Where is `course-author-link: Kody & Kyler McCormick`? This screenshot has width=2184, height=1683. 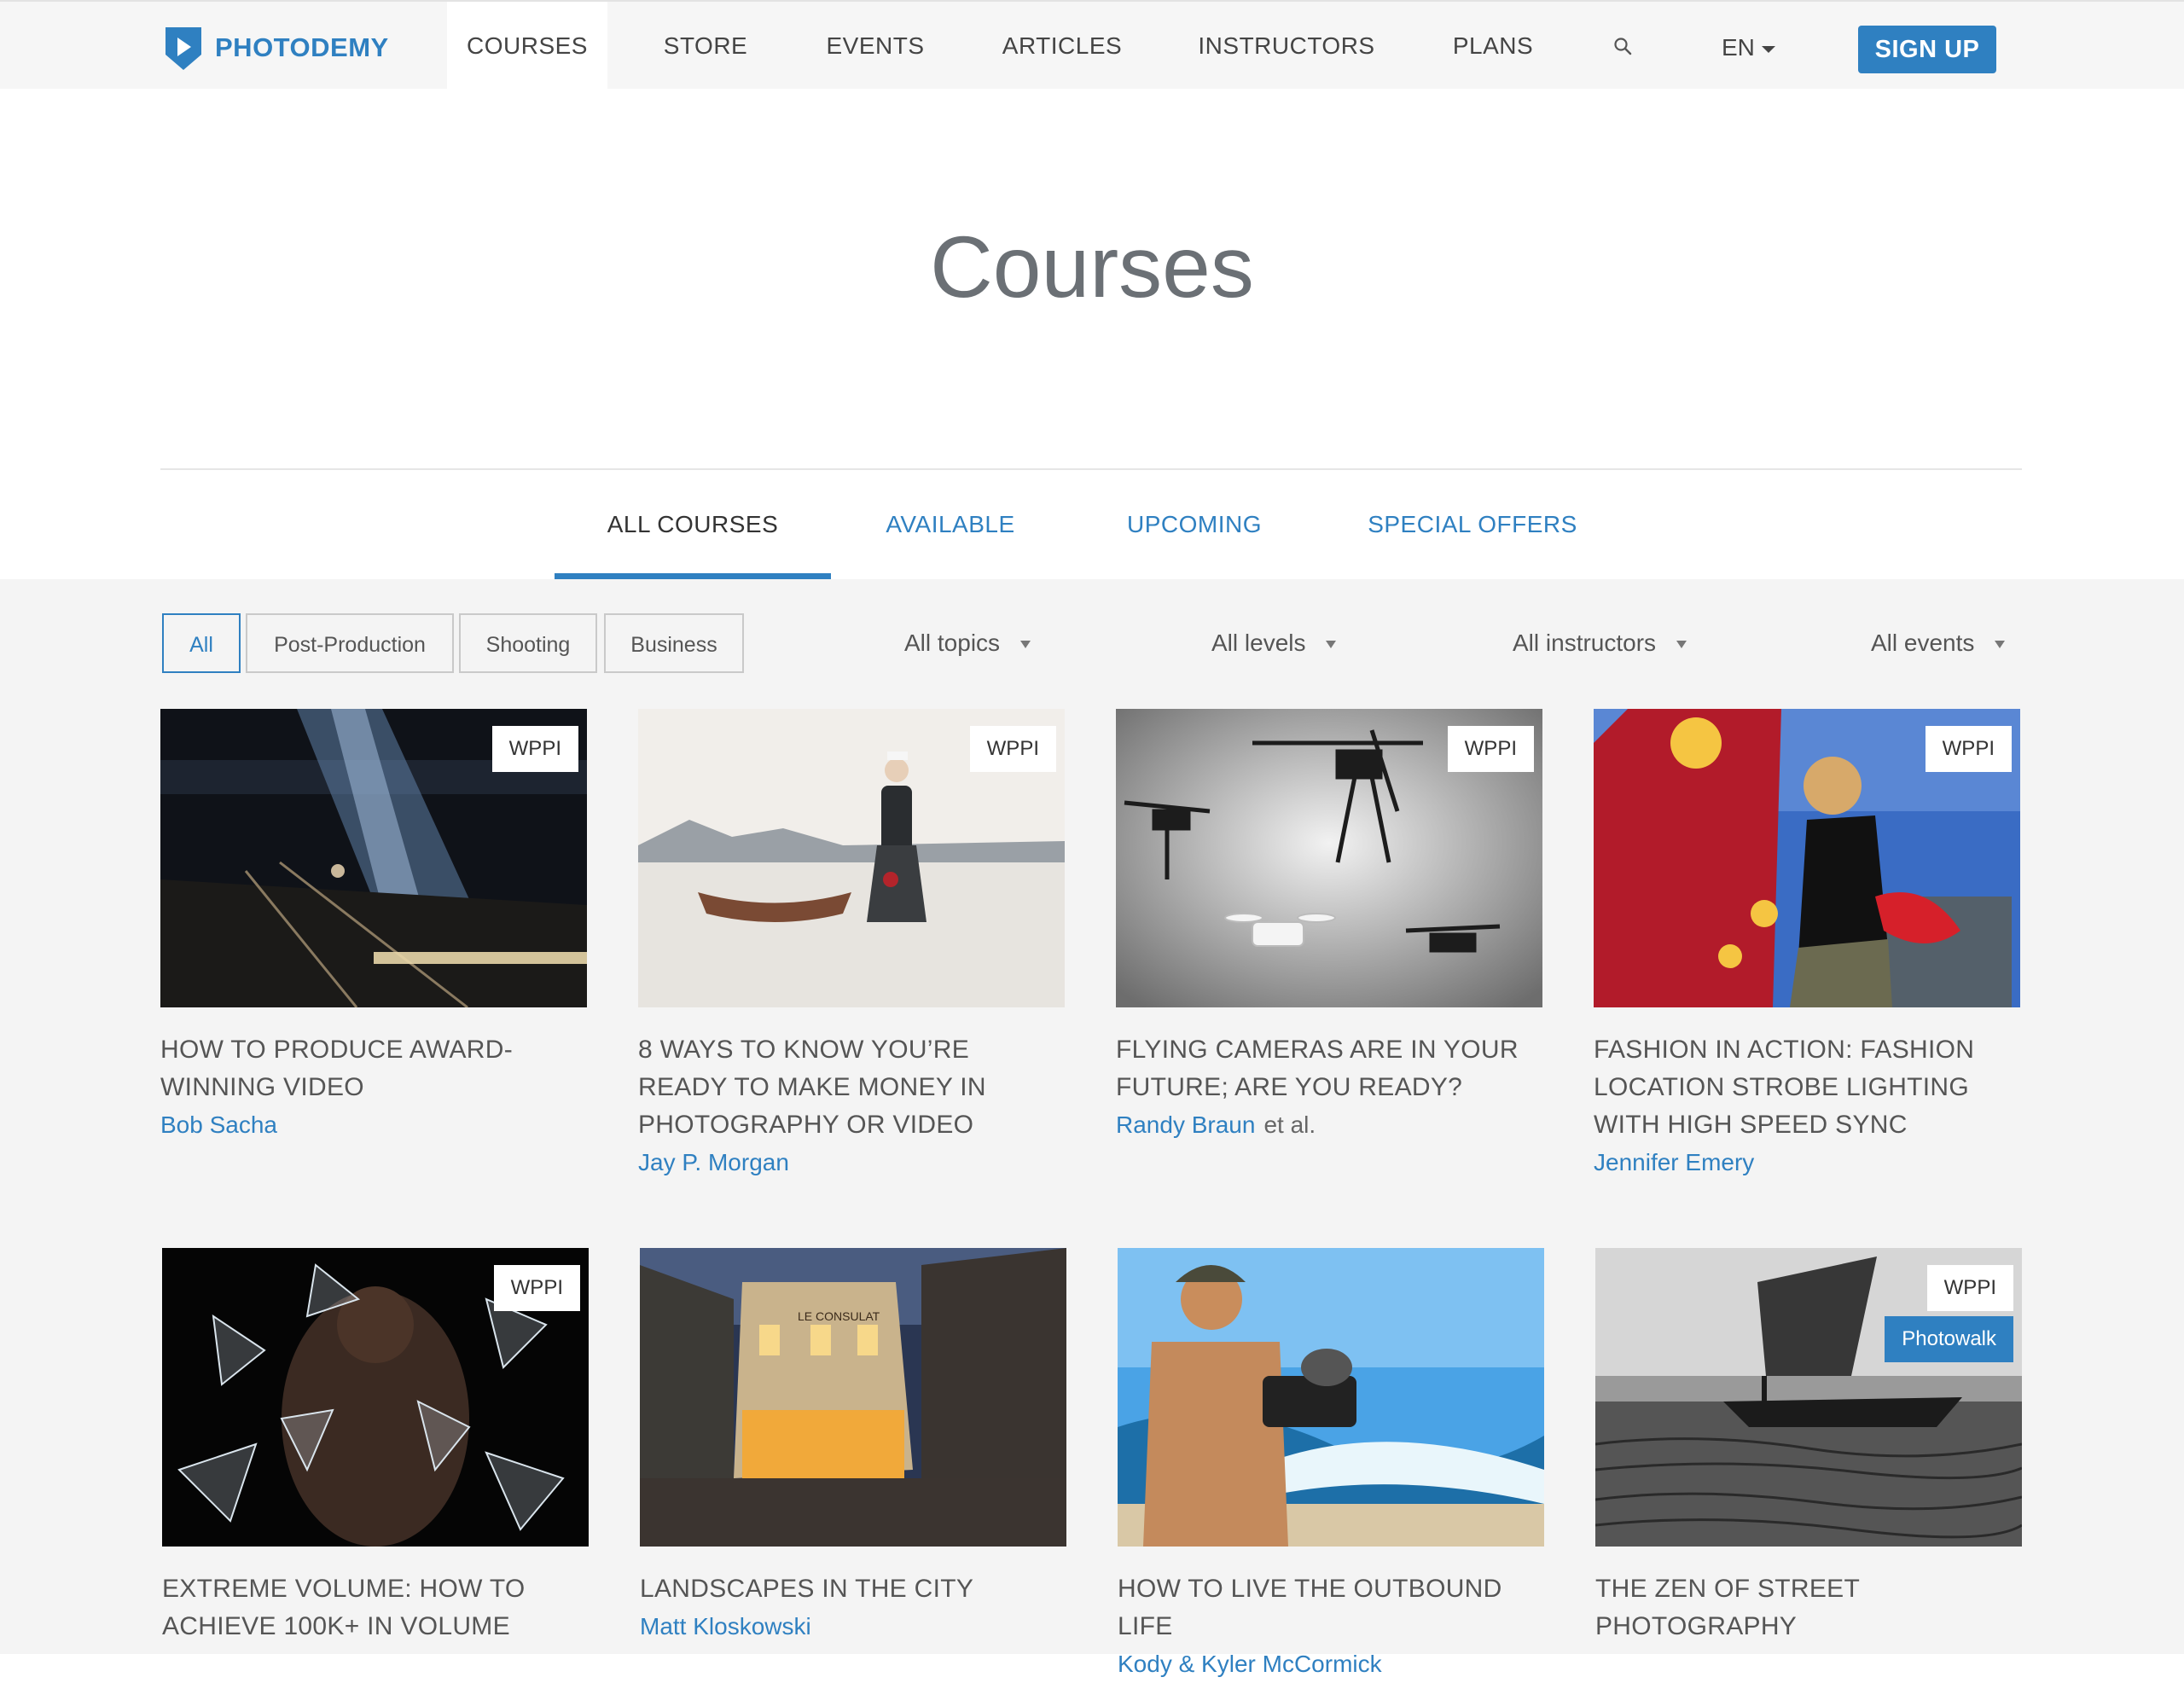
course-author-link: Kody & Kyler McCormick is located at coordinates (1331, 1664).